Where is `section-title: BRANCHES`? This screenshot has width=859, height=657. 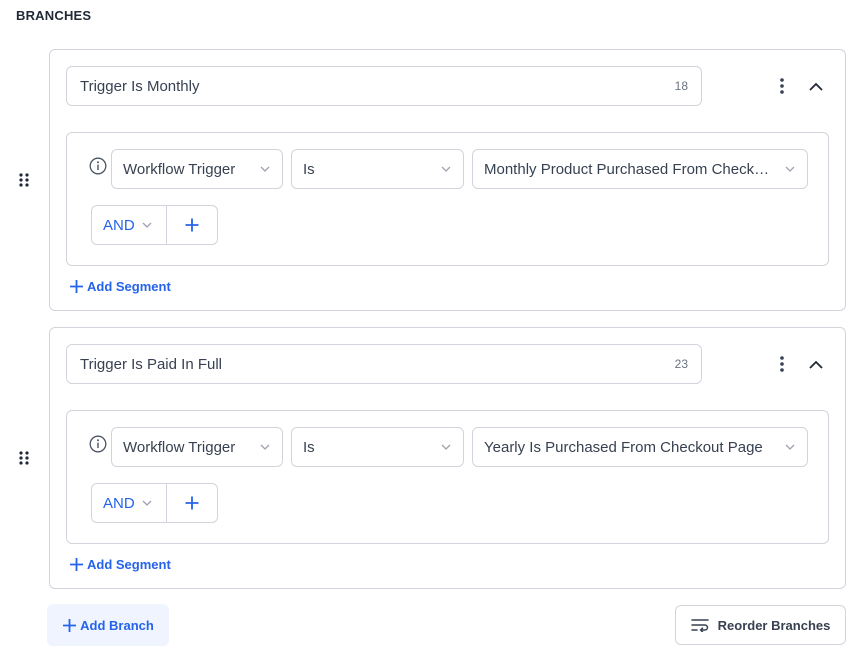
section-title: BRANCHES is located at coordinates (54, 15).